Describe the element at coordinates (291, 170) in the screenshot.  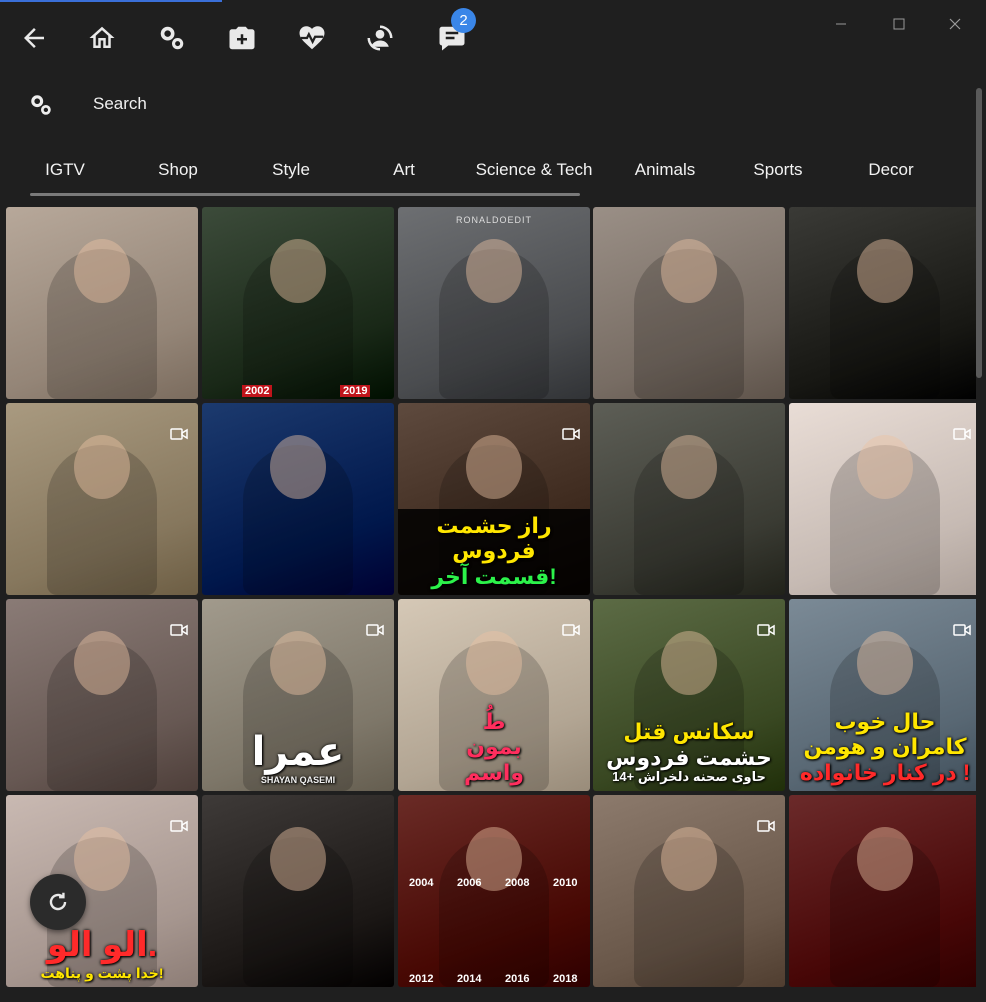
I see `tab-style: Style` at that location.